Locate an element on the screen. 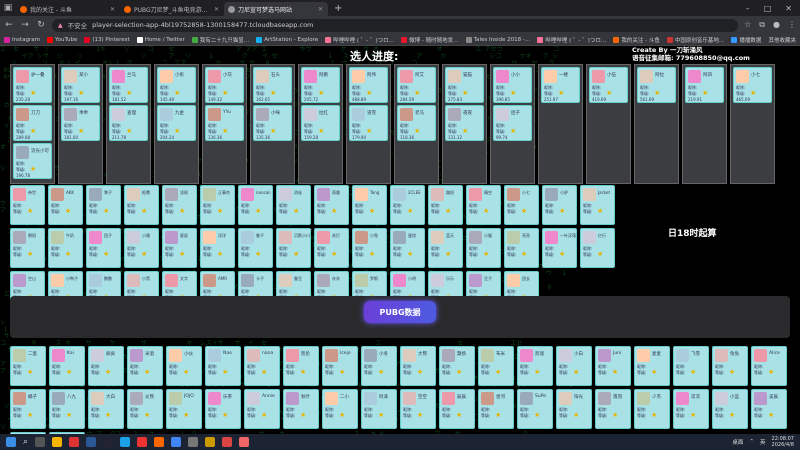 Image resolution: width=800 pixels, height=450 pixels. close-window-button: ✕ is located at coordinates (788, 8).